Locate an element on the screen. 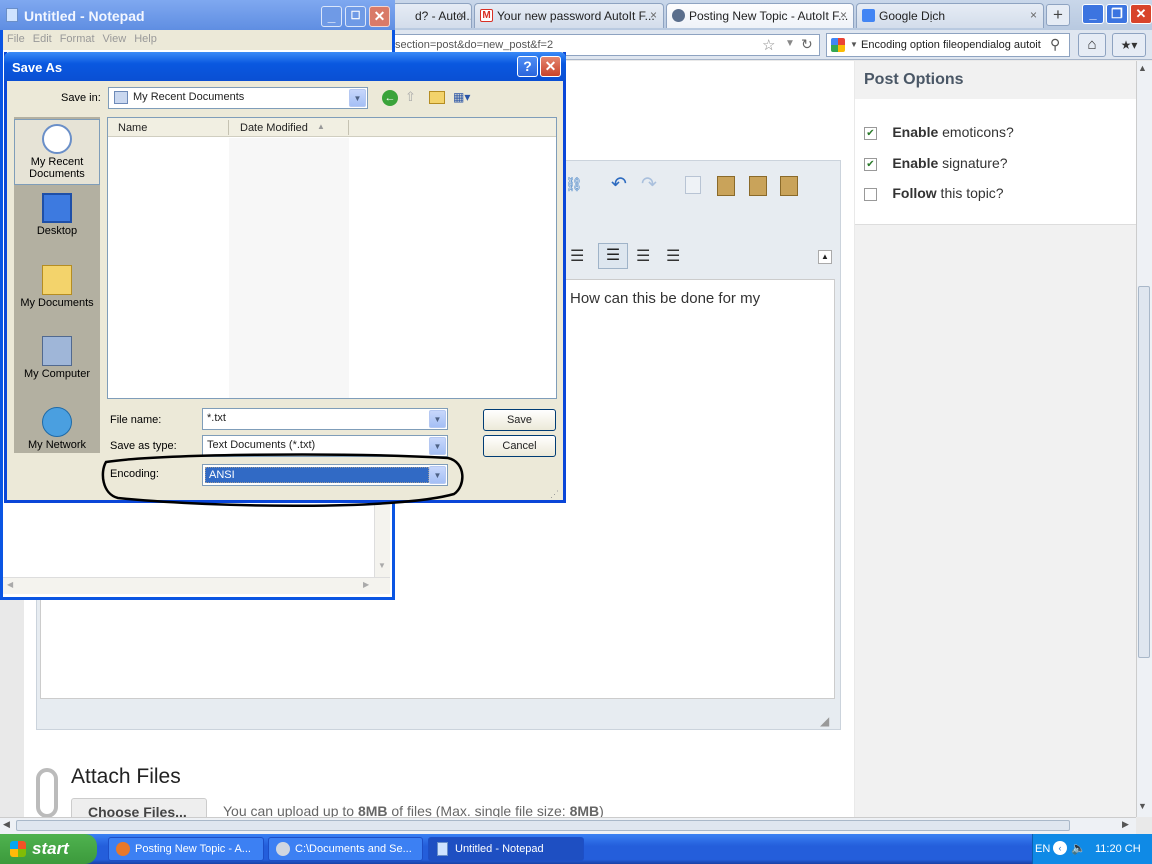 Image resolution: width=1152 pixels, height=864 pixels. place-label: Documents is located at coordinates (57, 174).